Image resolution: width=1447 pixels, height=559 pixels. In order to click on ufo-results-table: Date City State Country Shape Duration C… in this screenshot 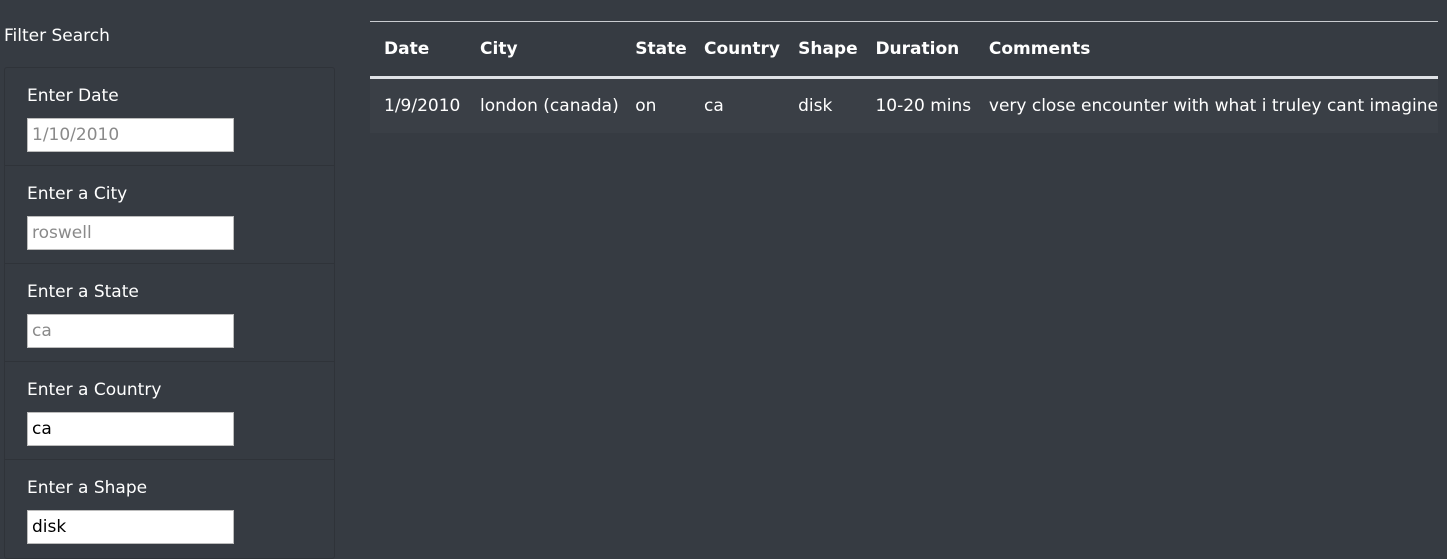, I will do `click(904, 77)`.